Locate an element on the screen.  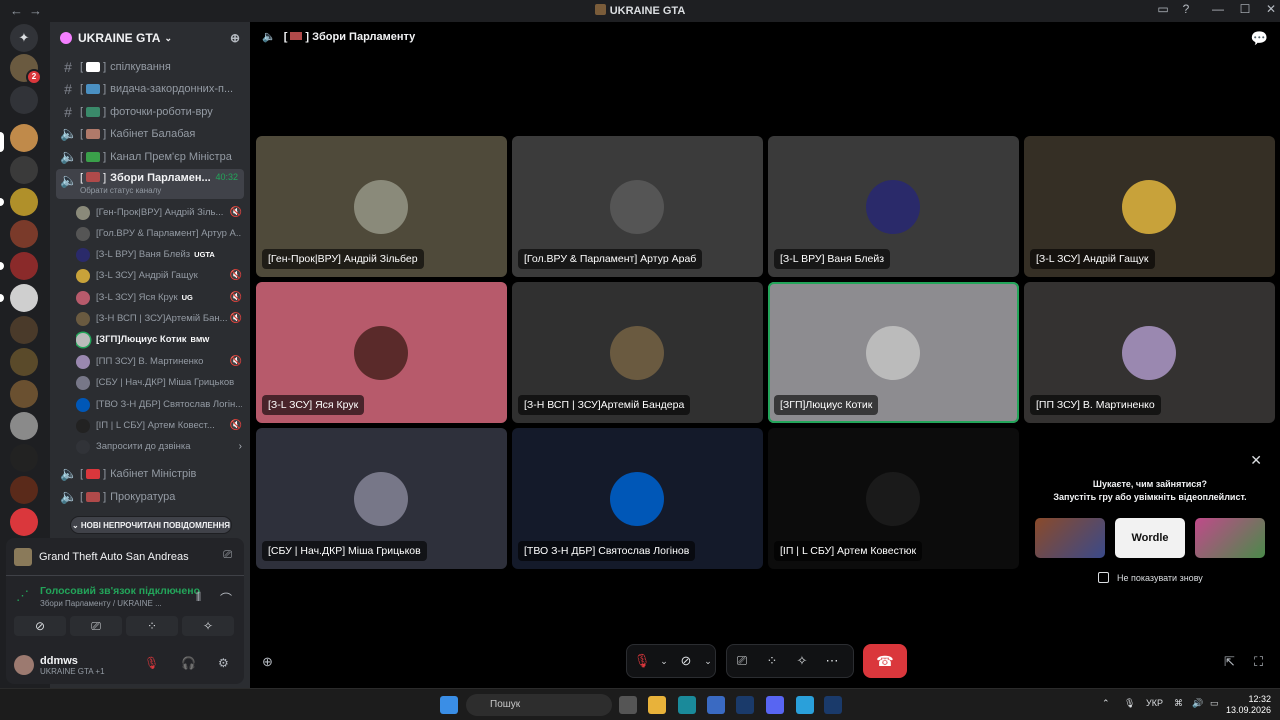
channel-voice: 🔈[] Кабінет Міністрів is located at coordinates (150, 473).